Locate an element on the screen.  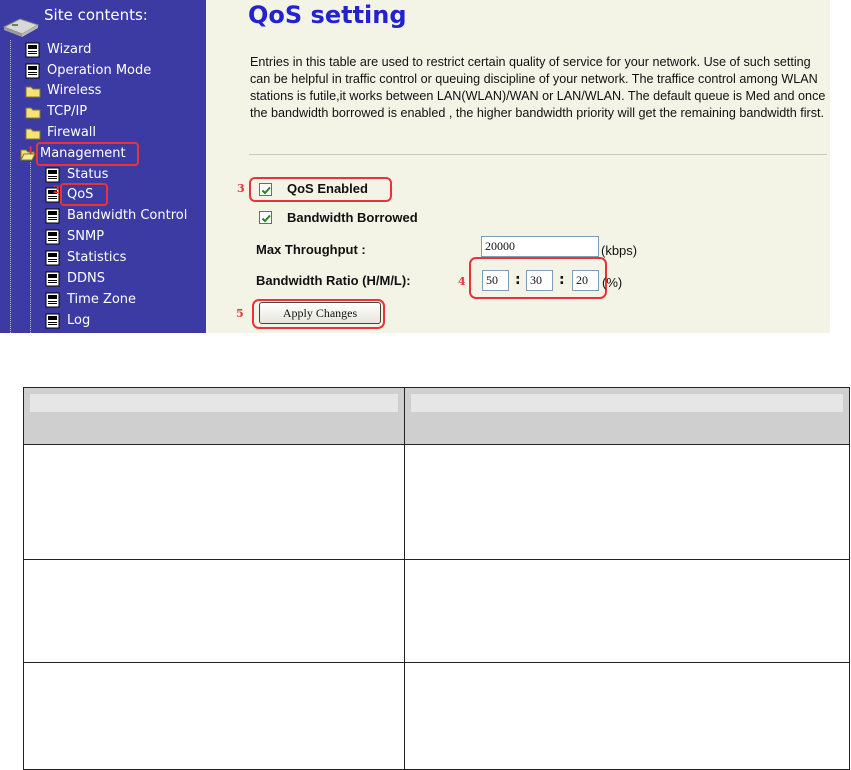
bandwidth-med-input: 30 is located at coordinates (539, 280).